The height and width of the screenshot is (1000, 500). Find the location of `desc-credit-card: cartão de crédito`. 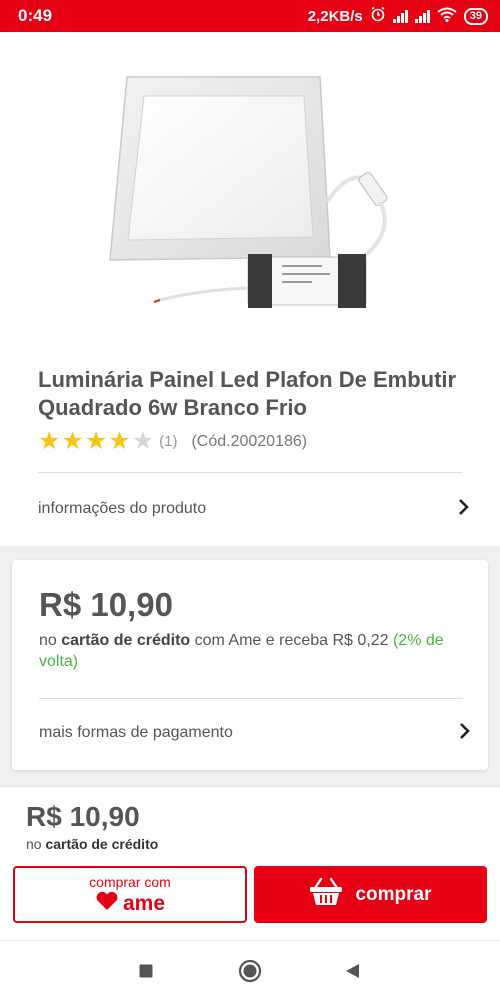

desc-credit-card: cartão de crédito is located at coordinates (126, 640).